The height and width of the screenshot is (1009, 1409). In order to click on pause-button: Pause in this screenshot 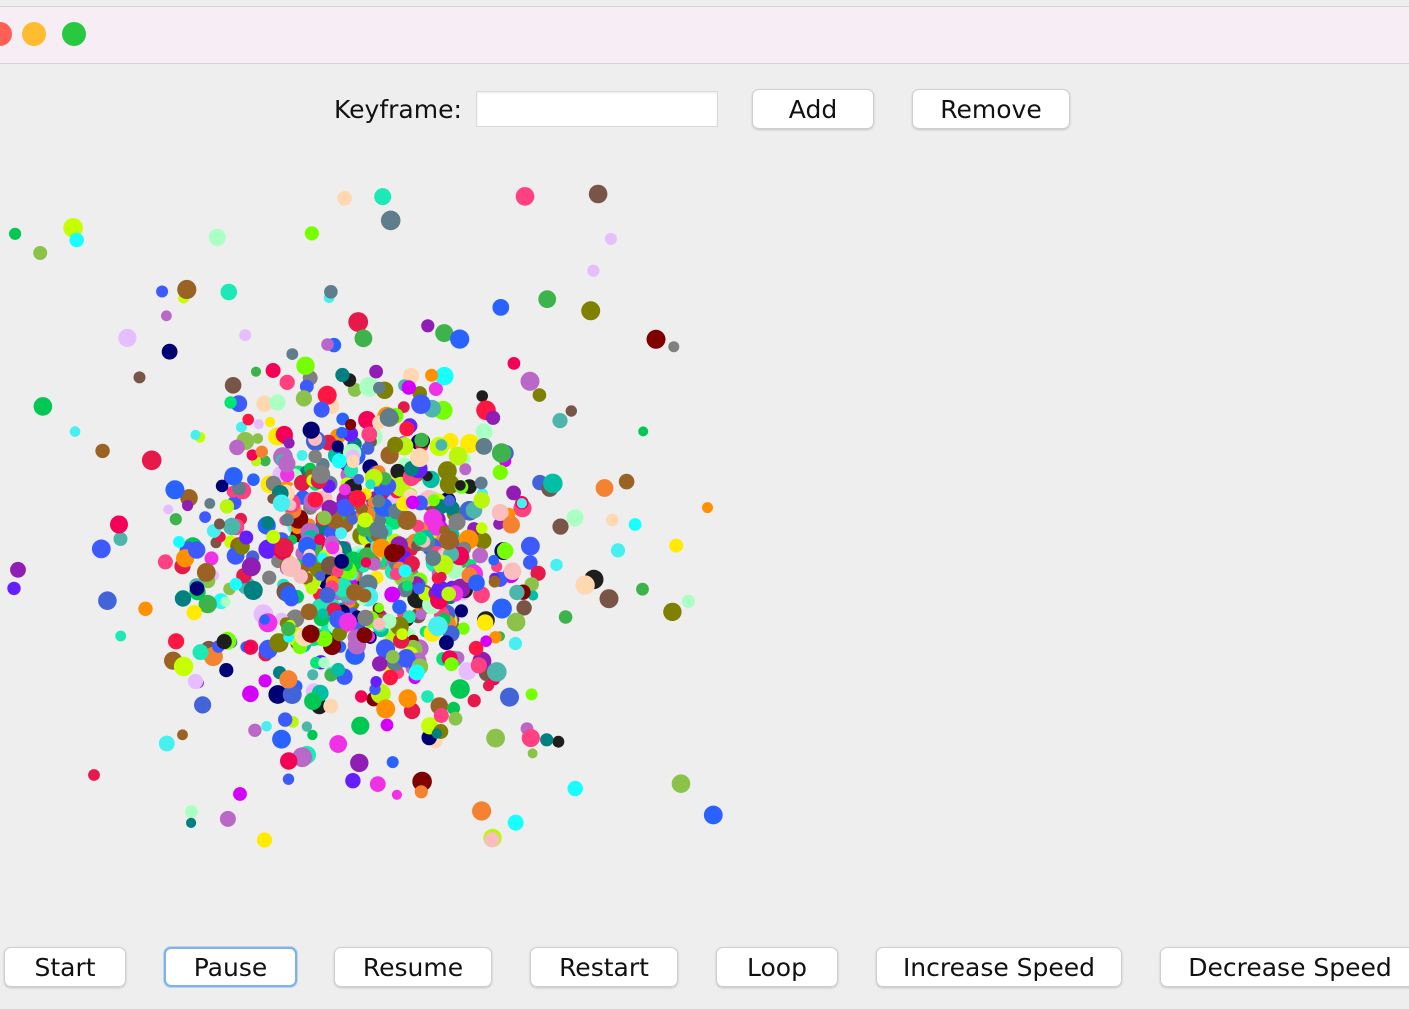, I will do `click(230, 967)`.